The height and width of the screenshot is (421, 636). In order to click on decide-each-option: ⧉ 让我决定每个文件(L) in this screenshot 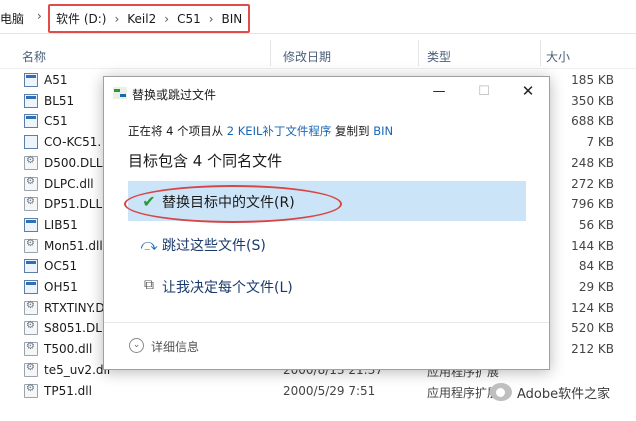, I will do `click(327, 286)`.